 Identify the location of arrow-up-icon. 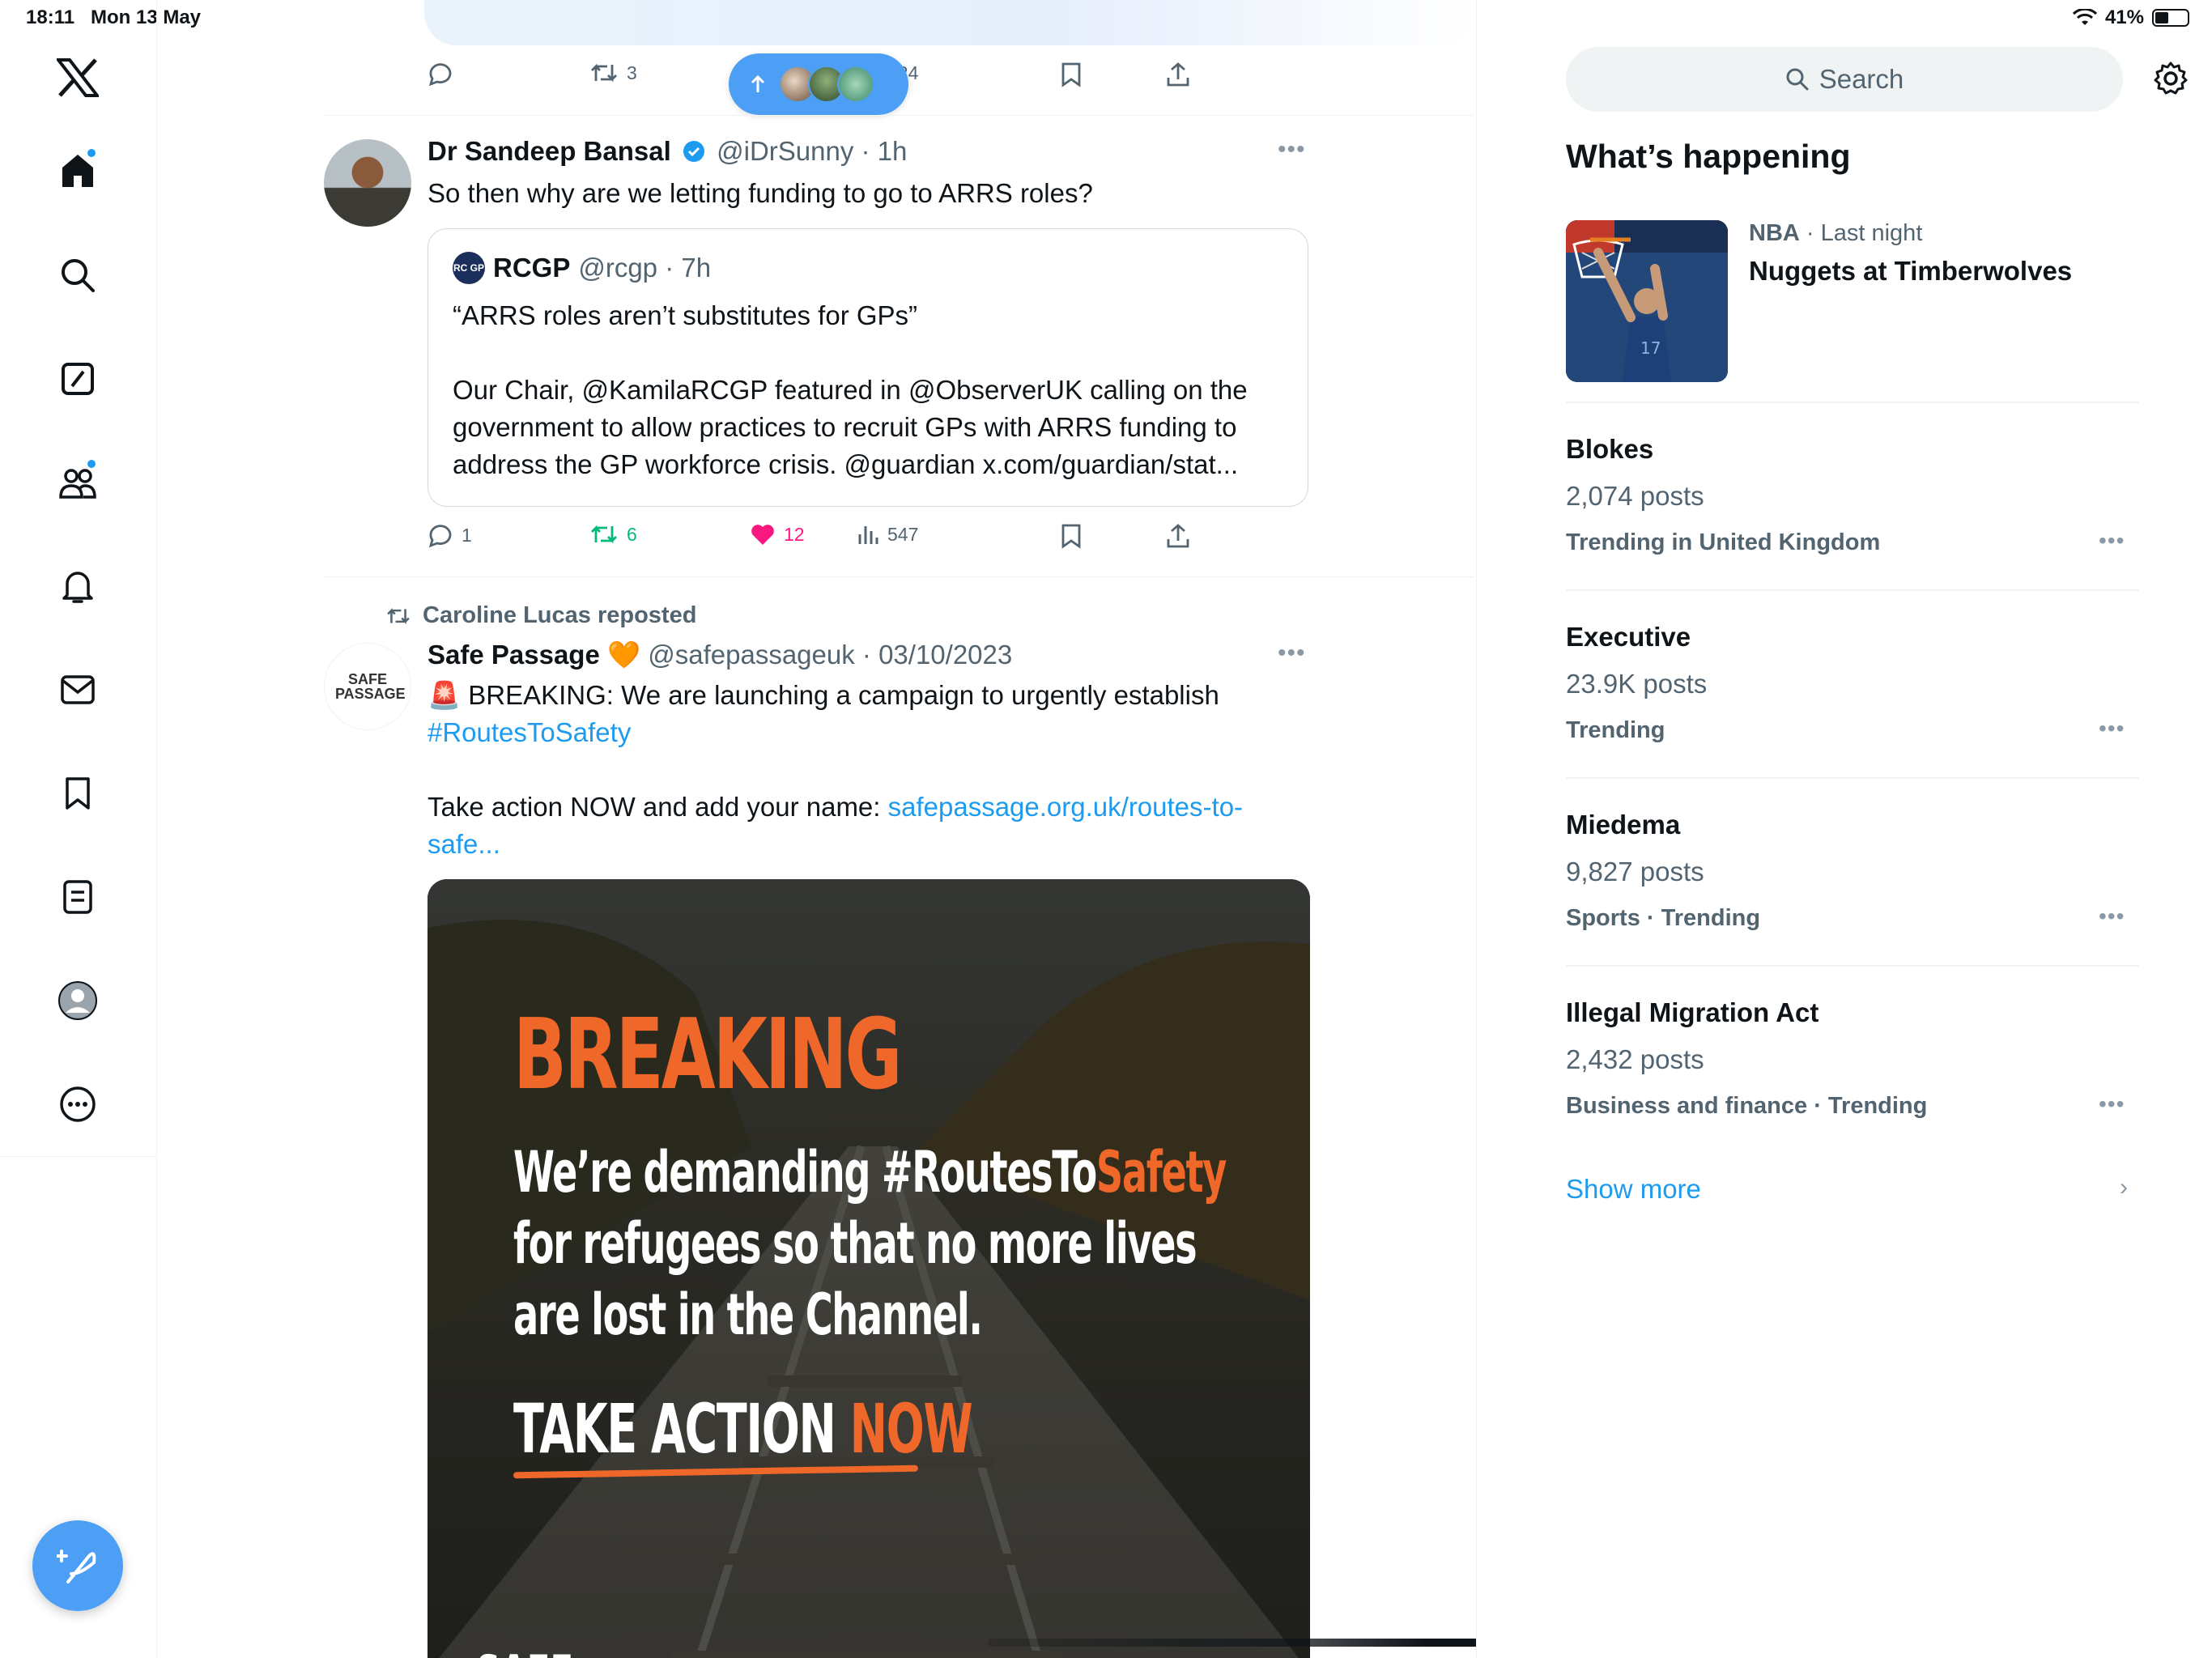
(758, 83).